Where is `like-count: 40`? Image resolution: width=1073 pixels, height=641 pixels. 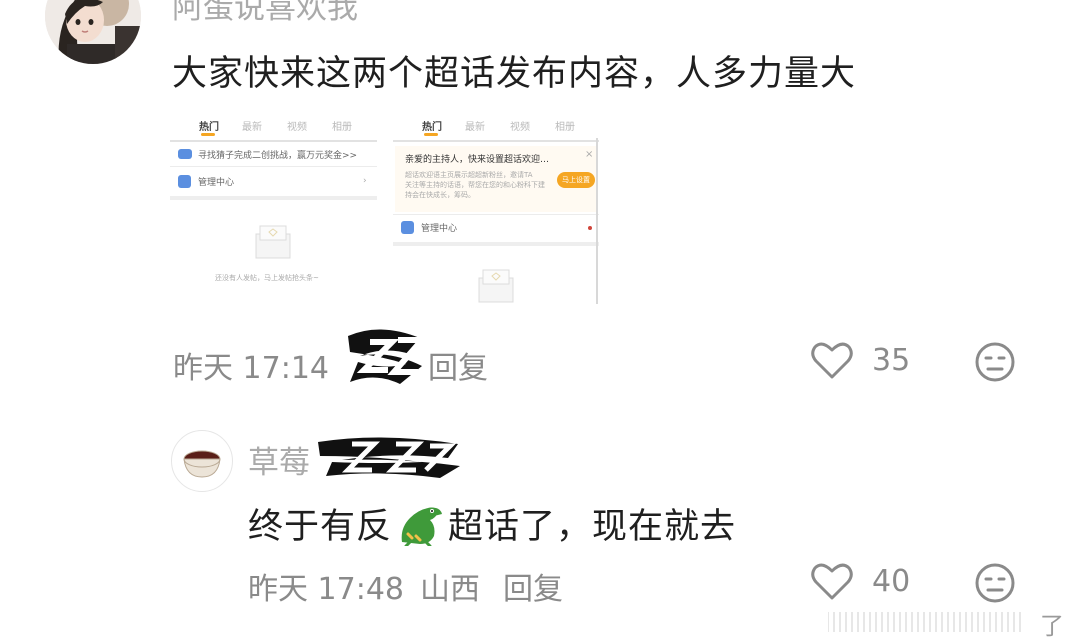 like-count: 40 is located at coordinates (891, 581).